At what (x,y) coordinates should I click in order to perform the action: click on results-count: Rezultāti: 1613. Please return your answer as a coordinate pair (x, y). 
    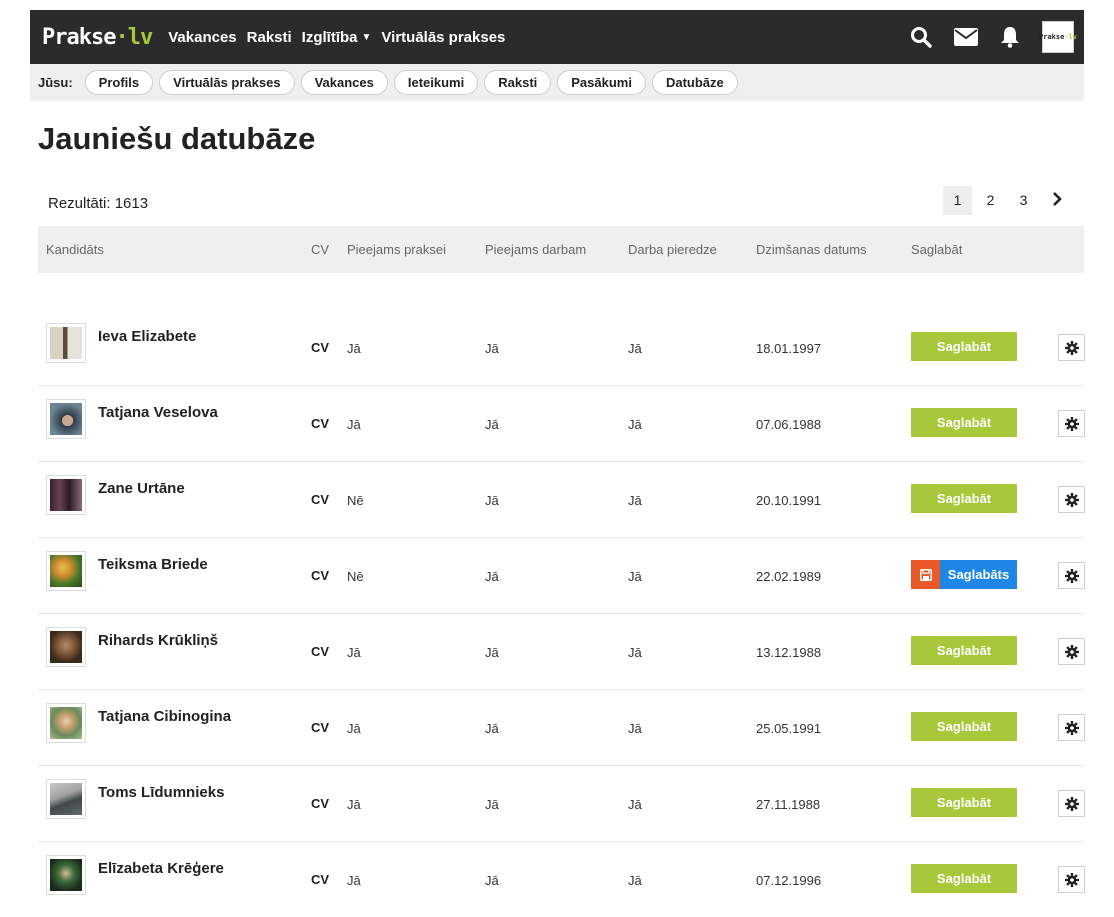
    Looking at the image, I should click on (98, 203).